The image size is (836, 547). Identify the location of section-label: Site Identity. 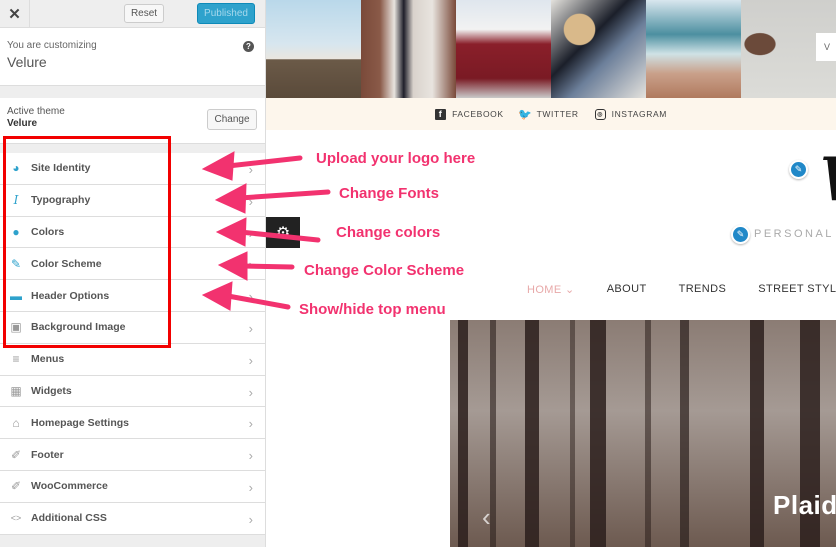
(61, 168).